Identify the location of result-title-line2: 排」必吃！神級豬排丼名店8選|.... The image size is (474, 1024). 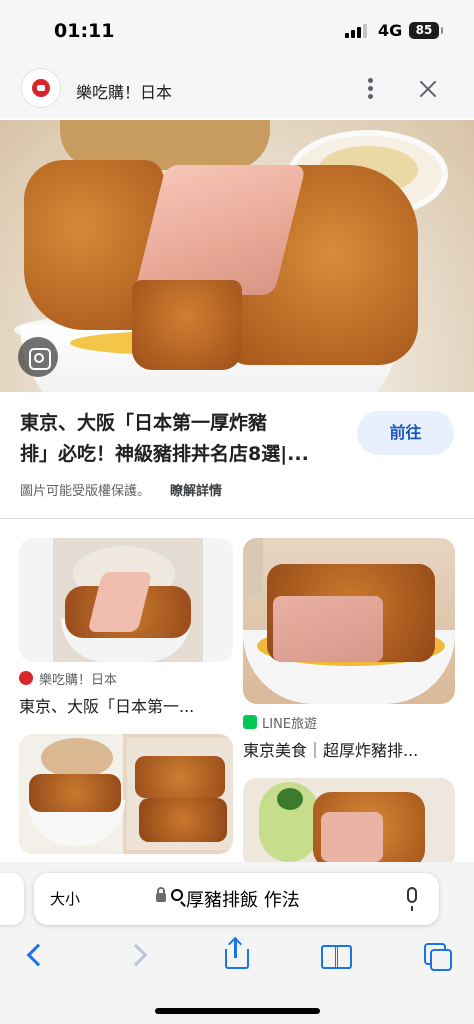
(164, 454).